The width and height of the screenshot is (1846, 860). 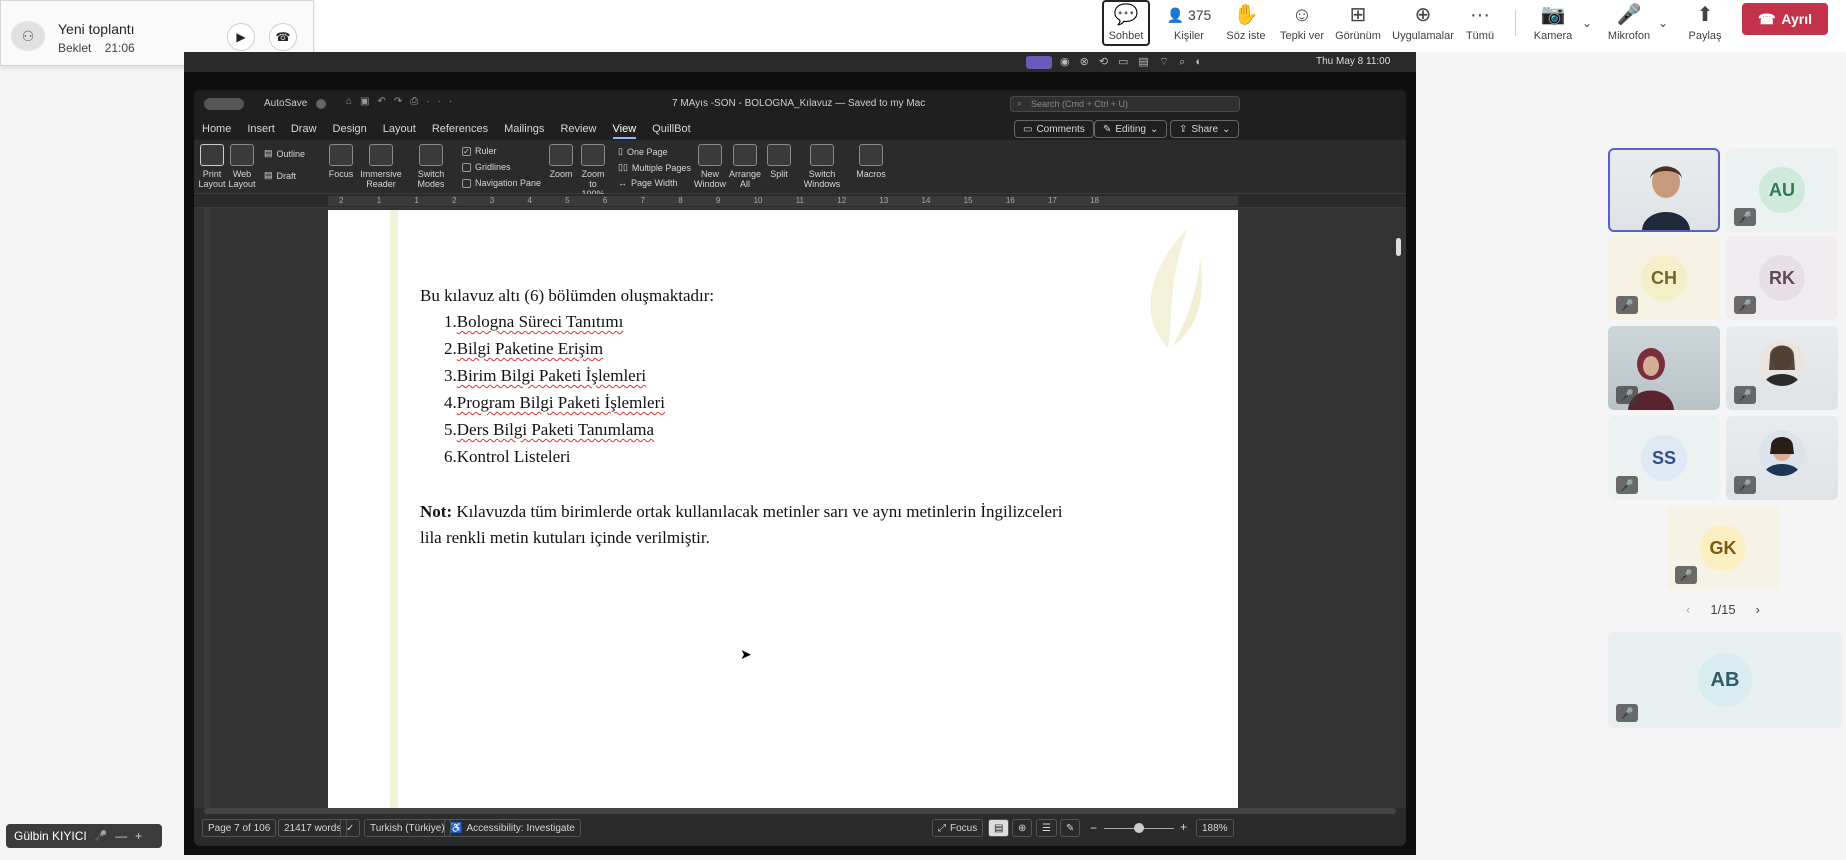 What do you see at coordinates (1553, 23) in the screenshot?
I see `camera-button: 📷 Kamera` at bounding box center [1553, 23].